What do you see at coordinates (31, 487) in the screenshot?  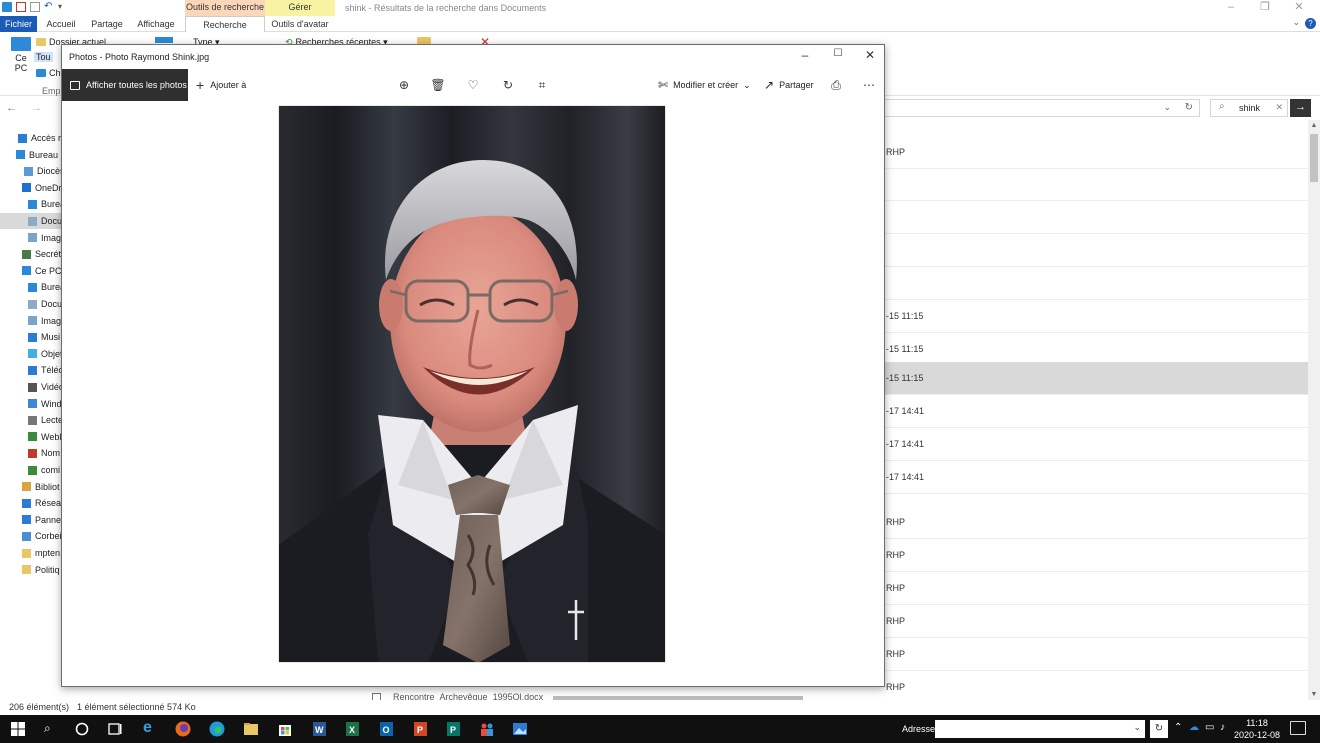 I see `nav-item: Bibliot` at bounding box center [31, 487].